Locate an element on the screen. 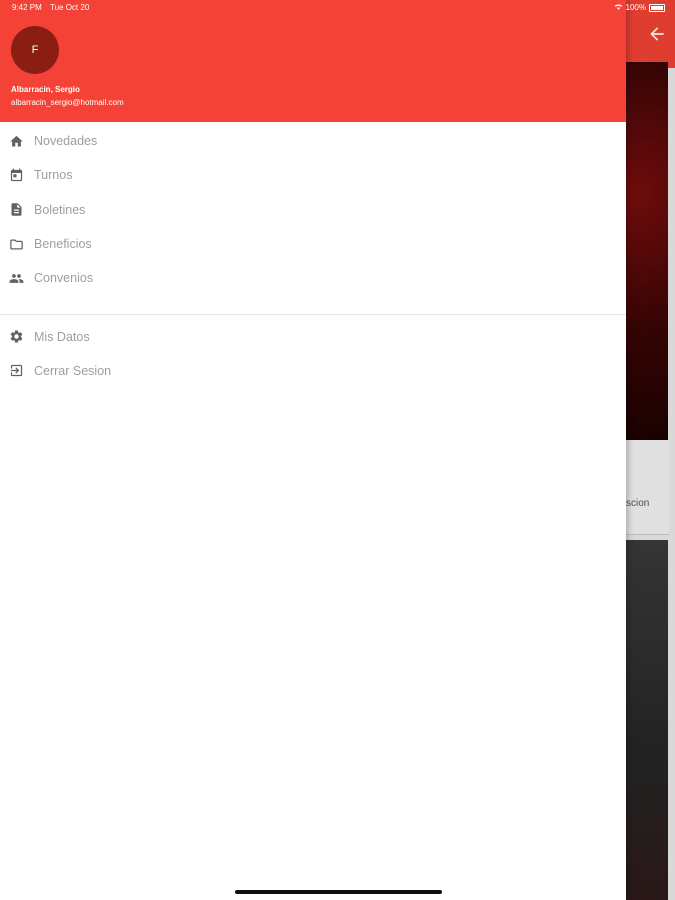 The image size is (675, 900). menu-item-label: Mis Datos is located at coordinates (62, 336).